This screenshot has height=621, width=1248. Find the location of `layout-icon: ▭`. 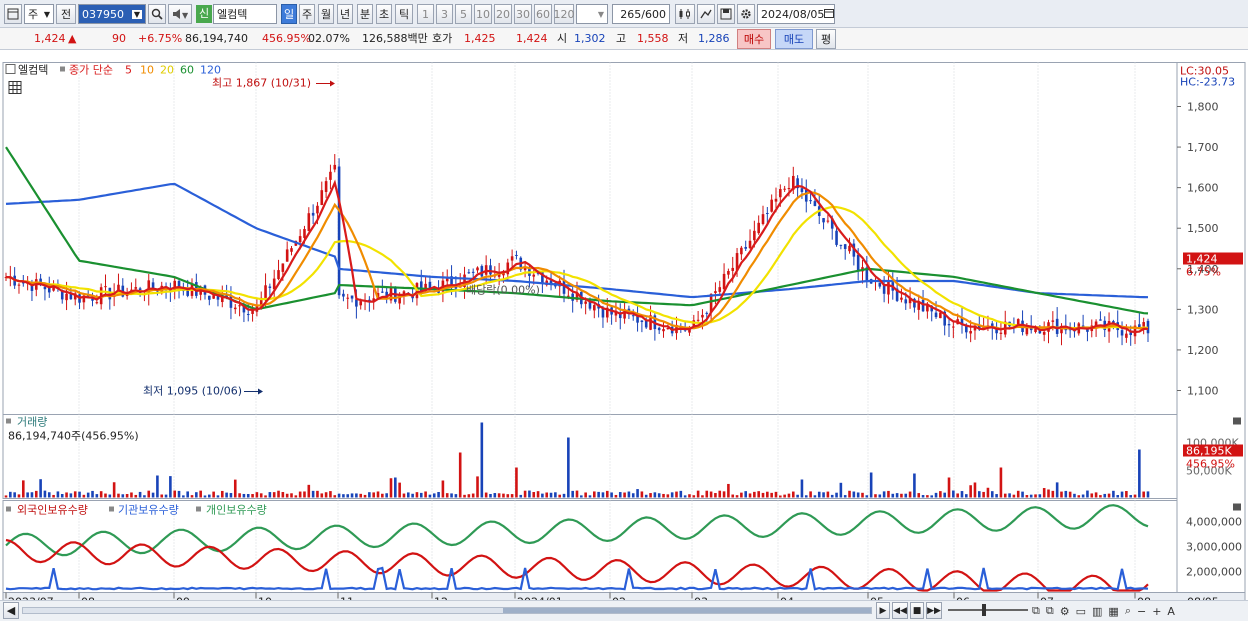

layout-icon: ▭ is located at coordinates (1081, 611).